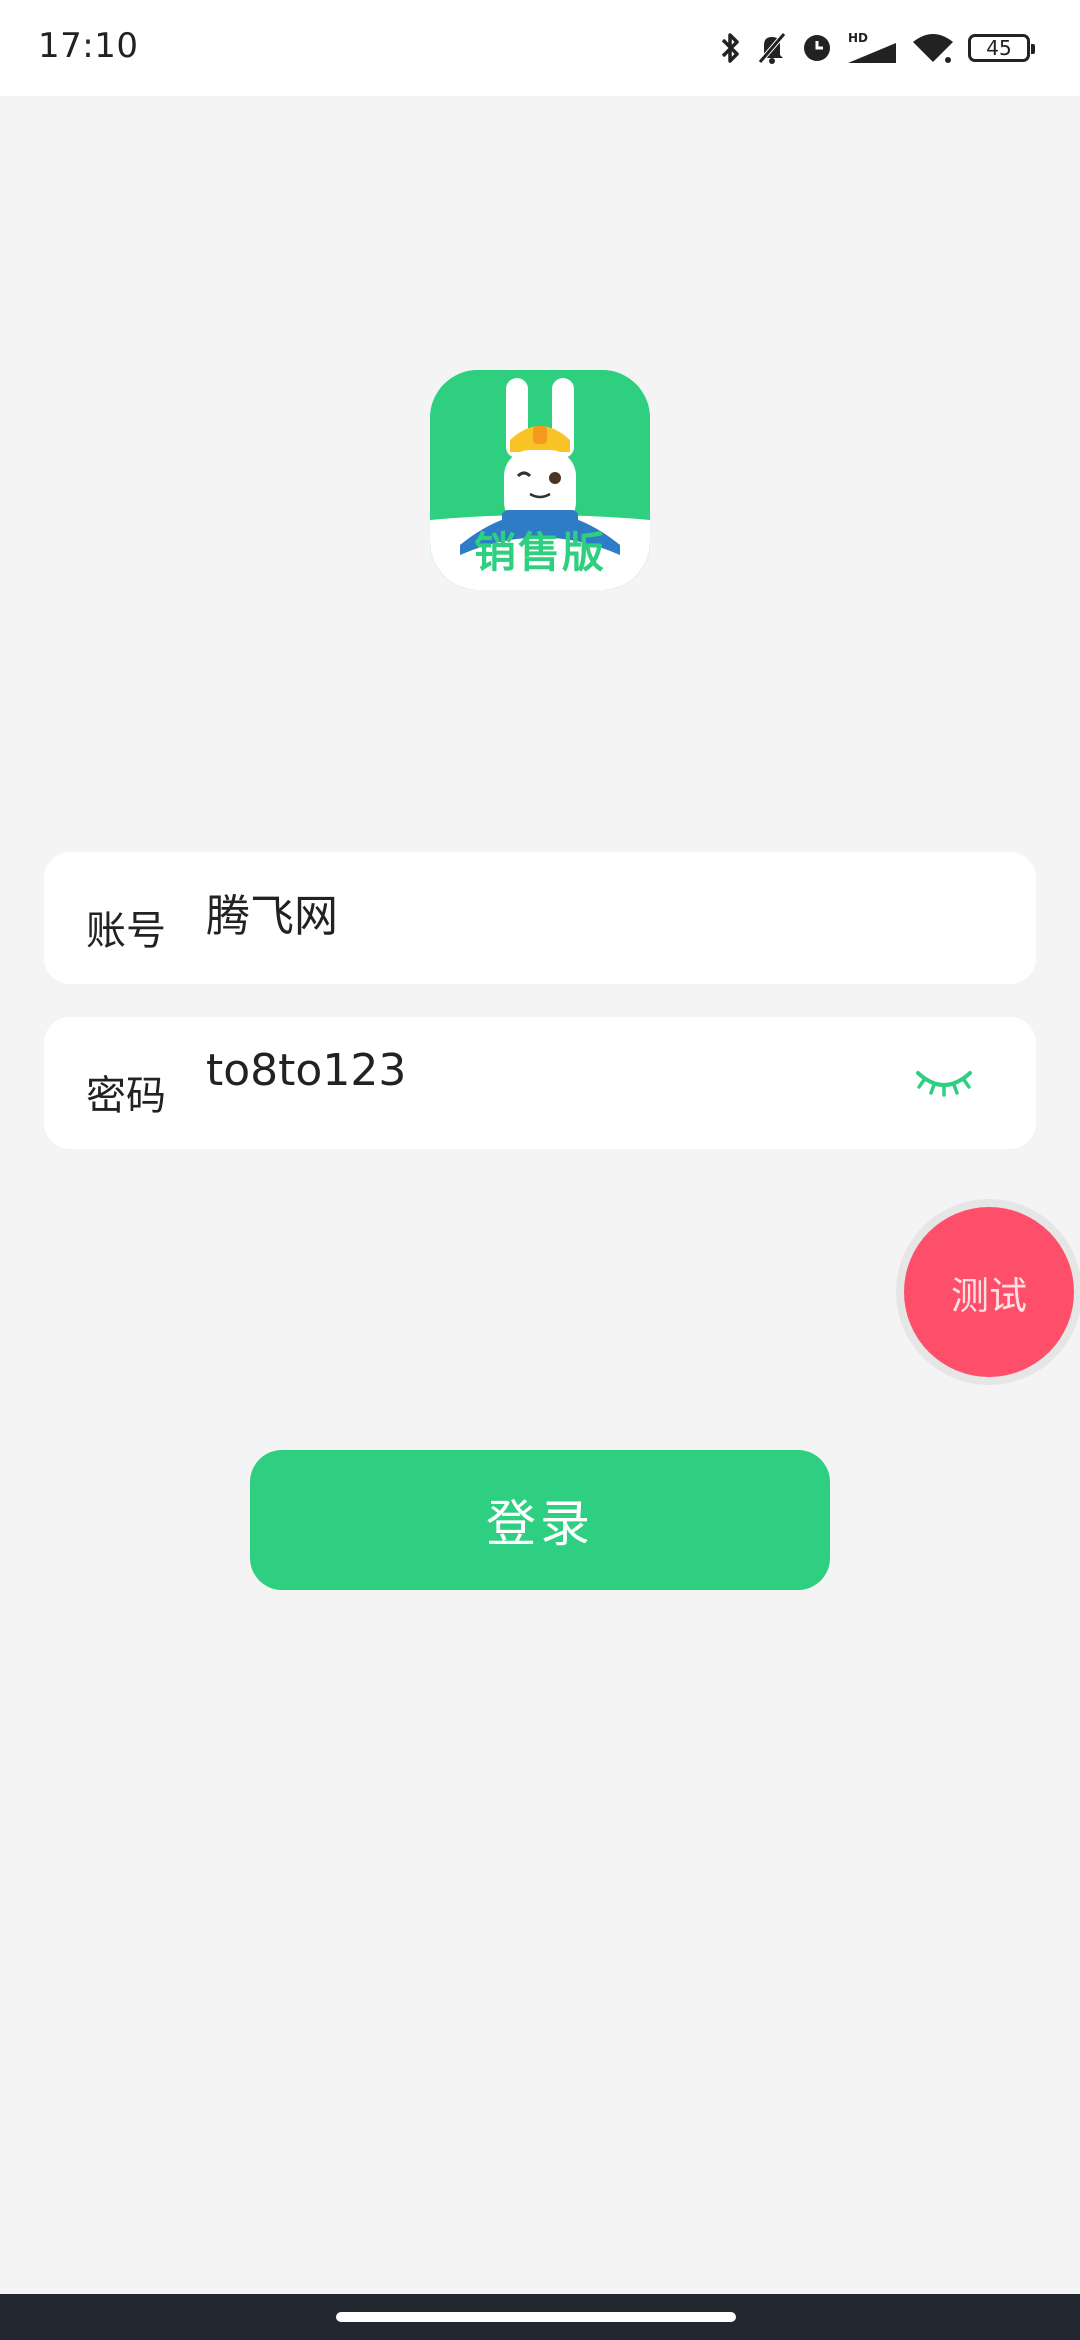 The height and width of the screenshot is (2340, 1080). What do you see at coordinates (540, 918) in the screenshot?
I see `account-field: 账号 腾飞网` at bounding box center [540, 918].